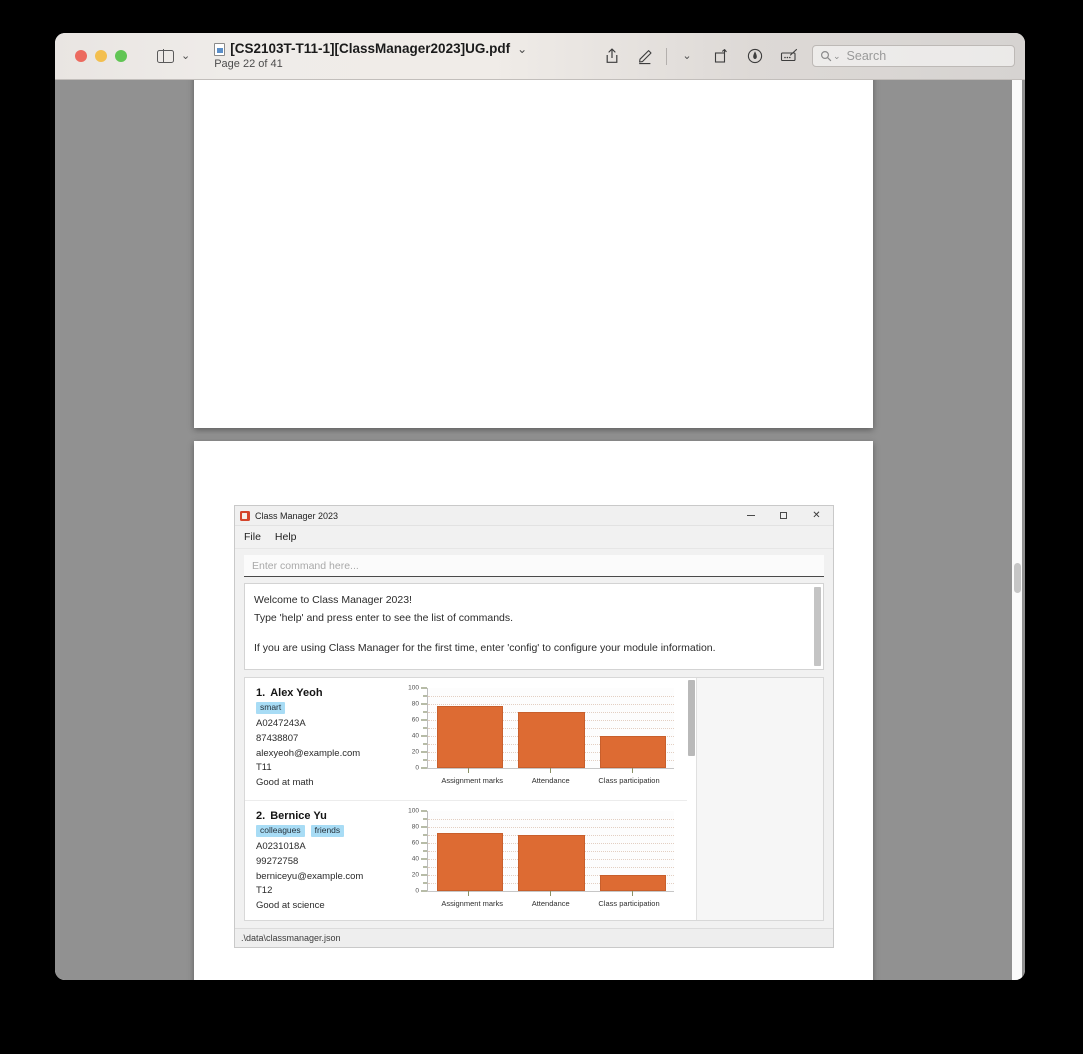  I want to click on result-scrollbar-thumb, so click(817, 626).